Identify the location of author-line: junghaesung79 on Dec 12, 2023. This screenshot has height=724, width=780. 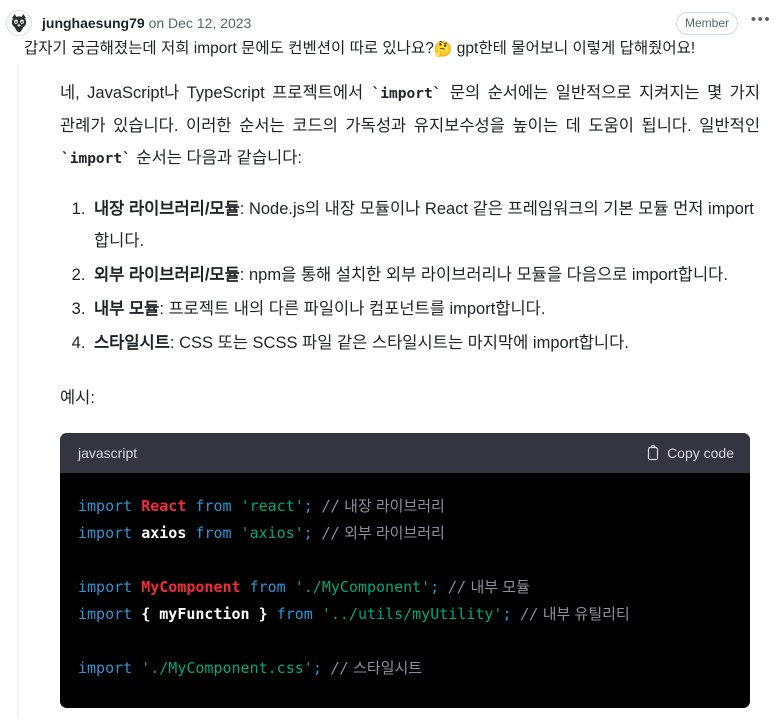
(146, 23).